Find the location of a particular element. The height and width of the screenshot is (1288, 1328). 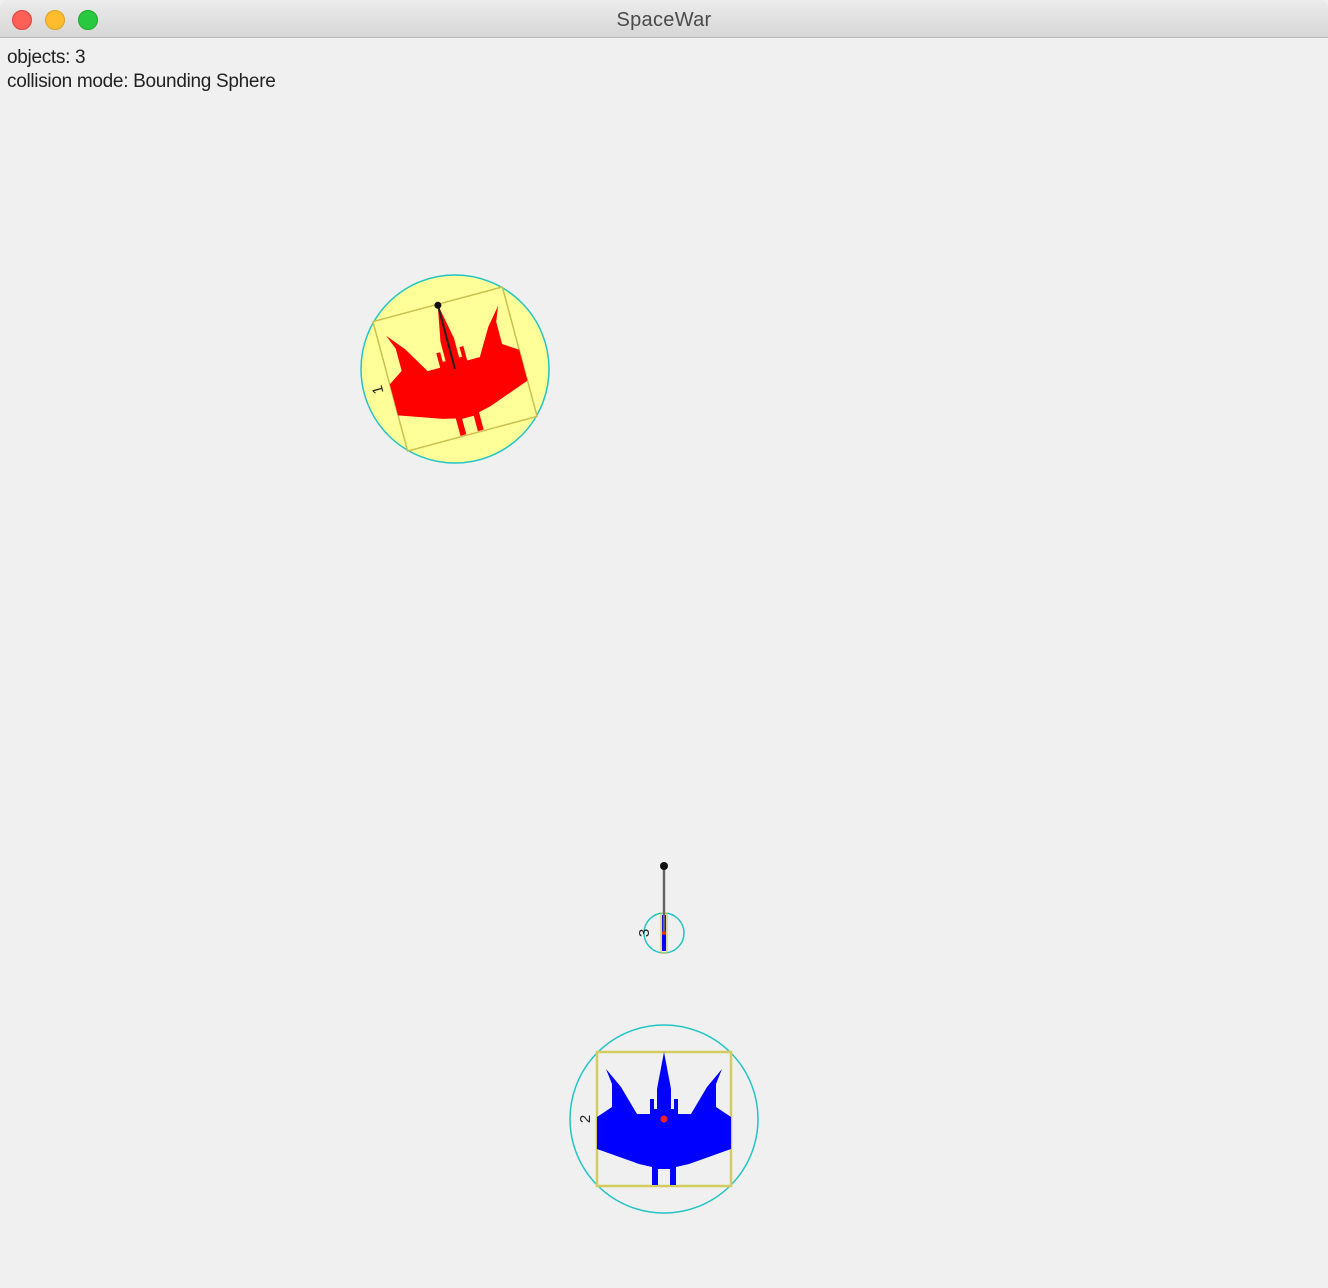

ship-2: 2 is located at coordinates (664, 1119).